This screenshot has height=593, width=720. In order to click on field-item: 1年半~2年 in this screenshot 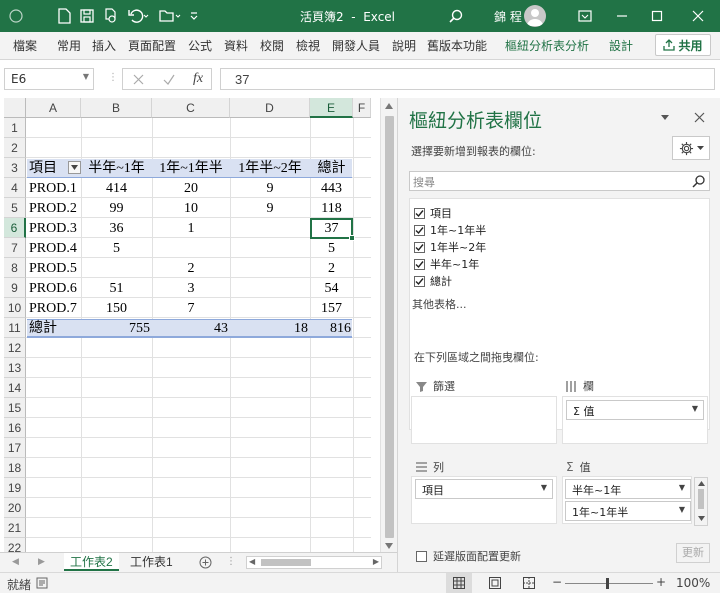, I will do `click(450, 247)`.